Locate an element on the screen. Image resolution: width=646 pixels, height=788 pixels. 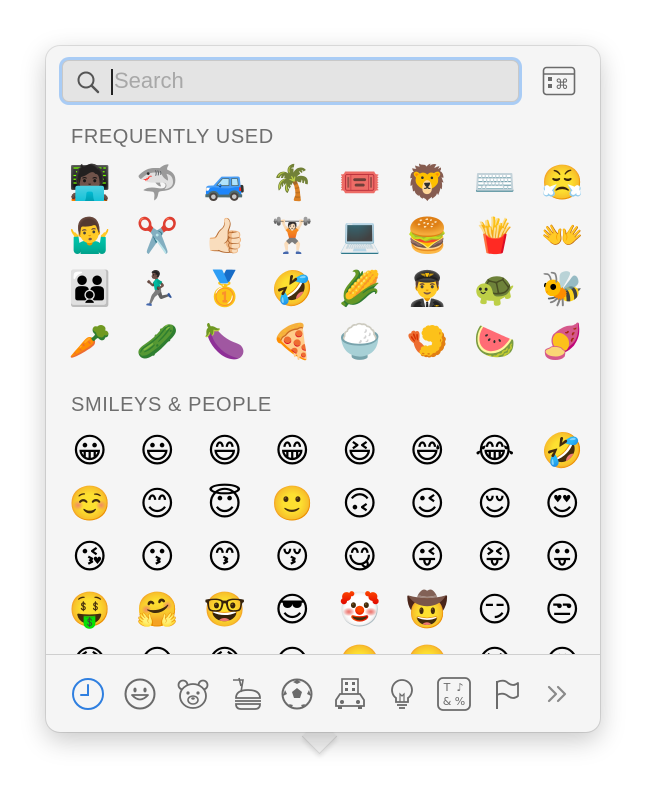
svg-text: T is located at coordinates (447, 687).